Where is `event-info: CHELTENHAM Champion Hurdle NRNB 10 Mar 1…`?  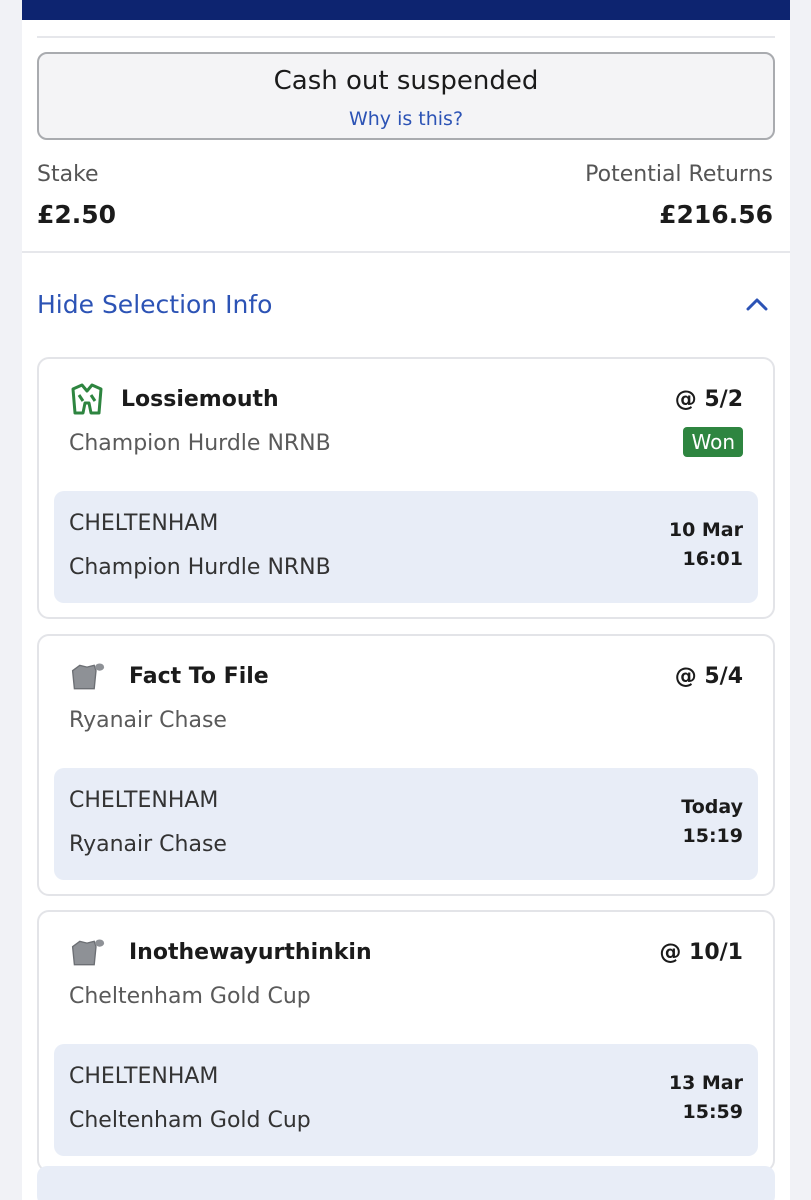 event-info: CHELTENHAM Champion Hurdle NRNB 10 Mar 1… is located at coordinates (406, 547).